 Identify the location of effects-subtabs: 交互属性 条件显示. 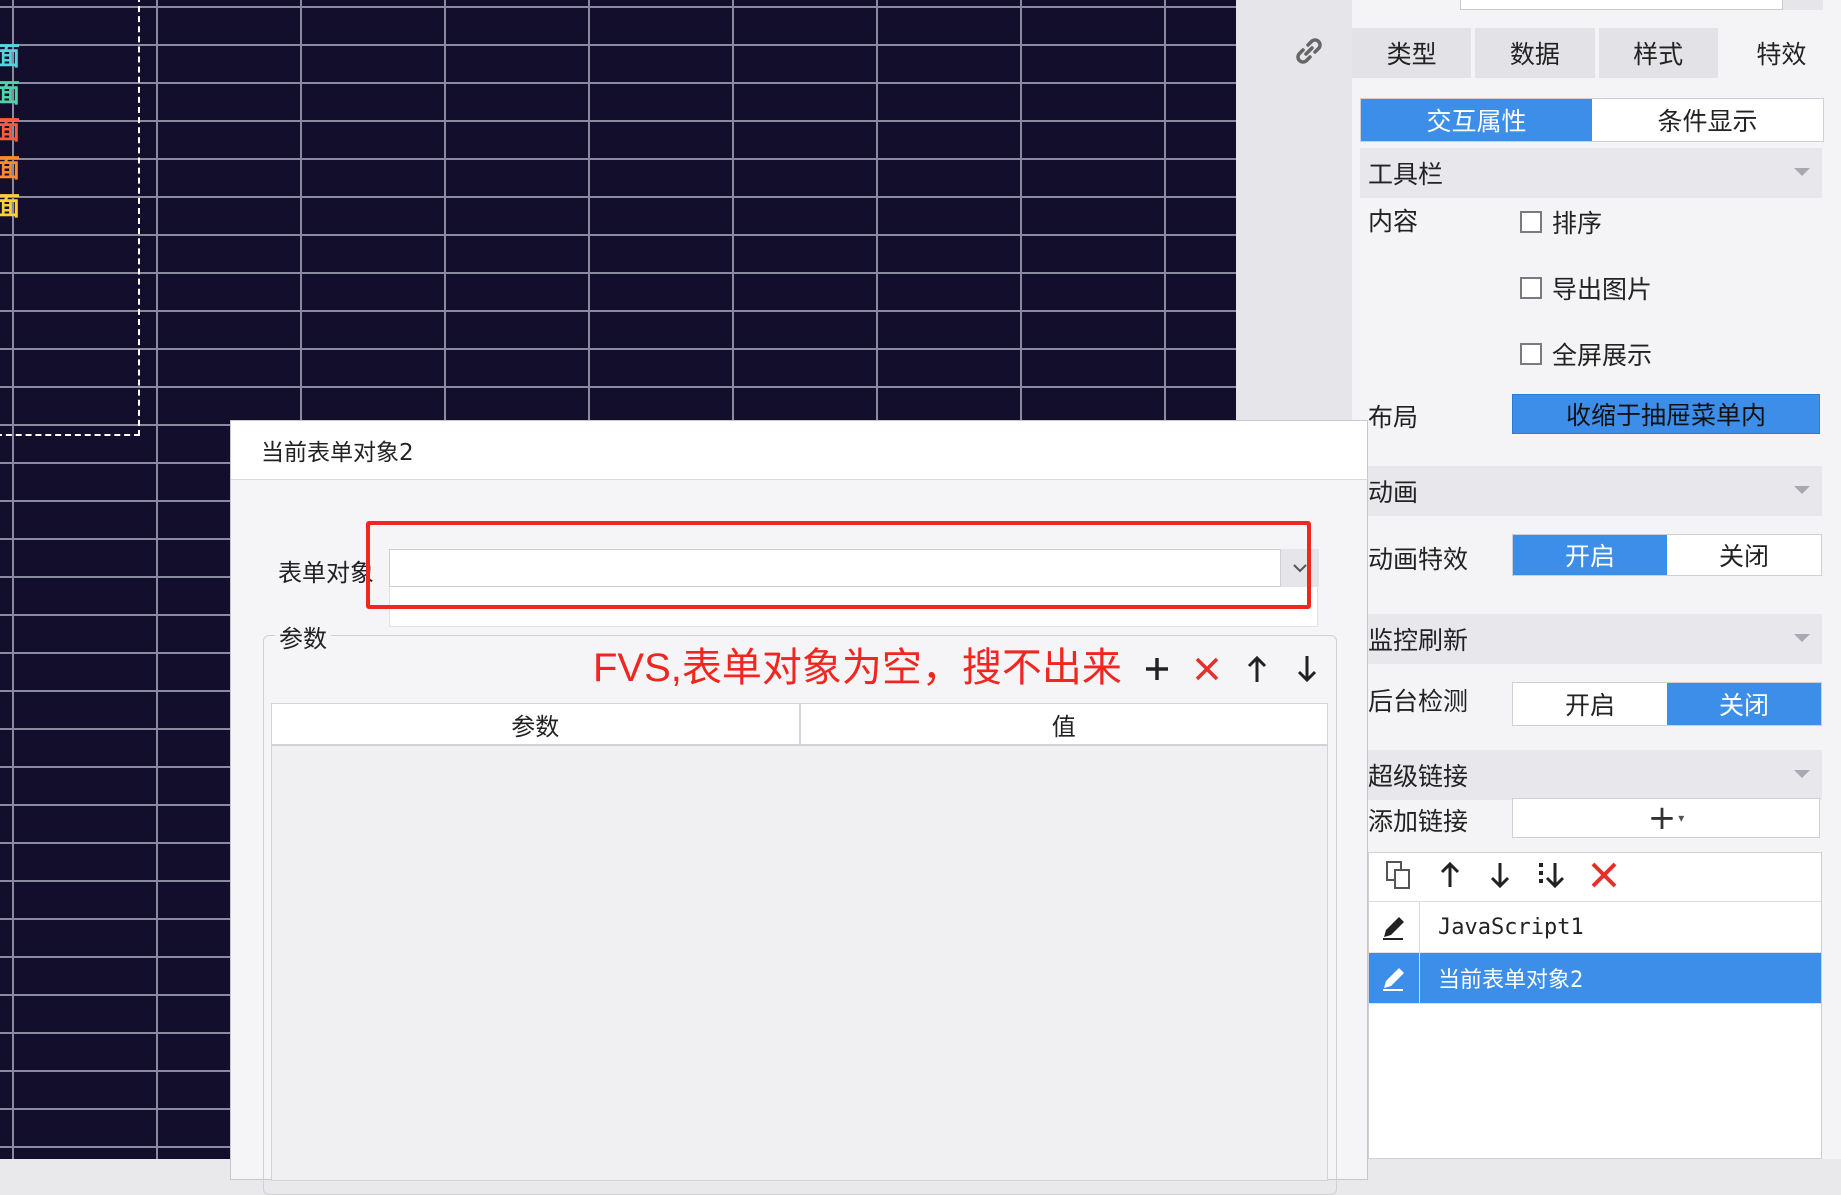
(1592, 120).